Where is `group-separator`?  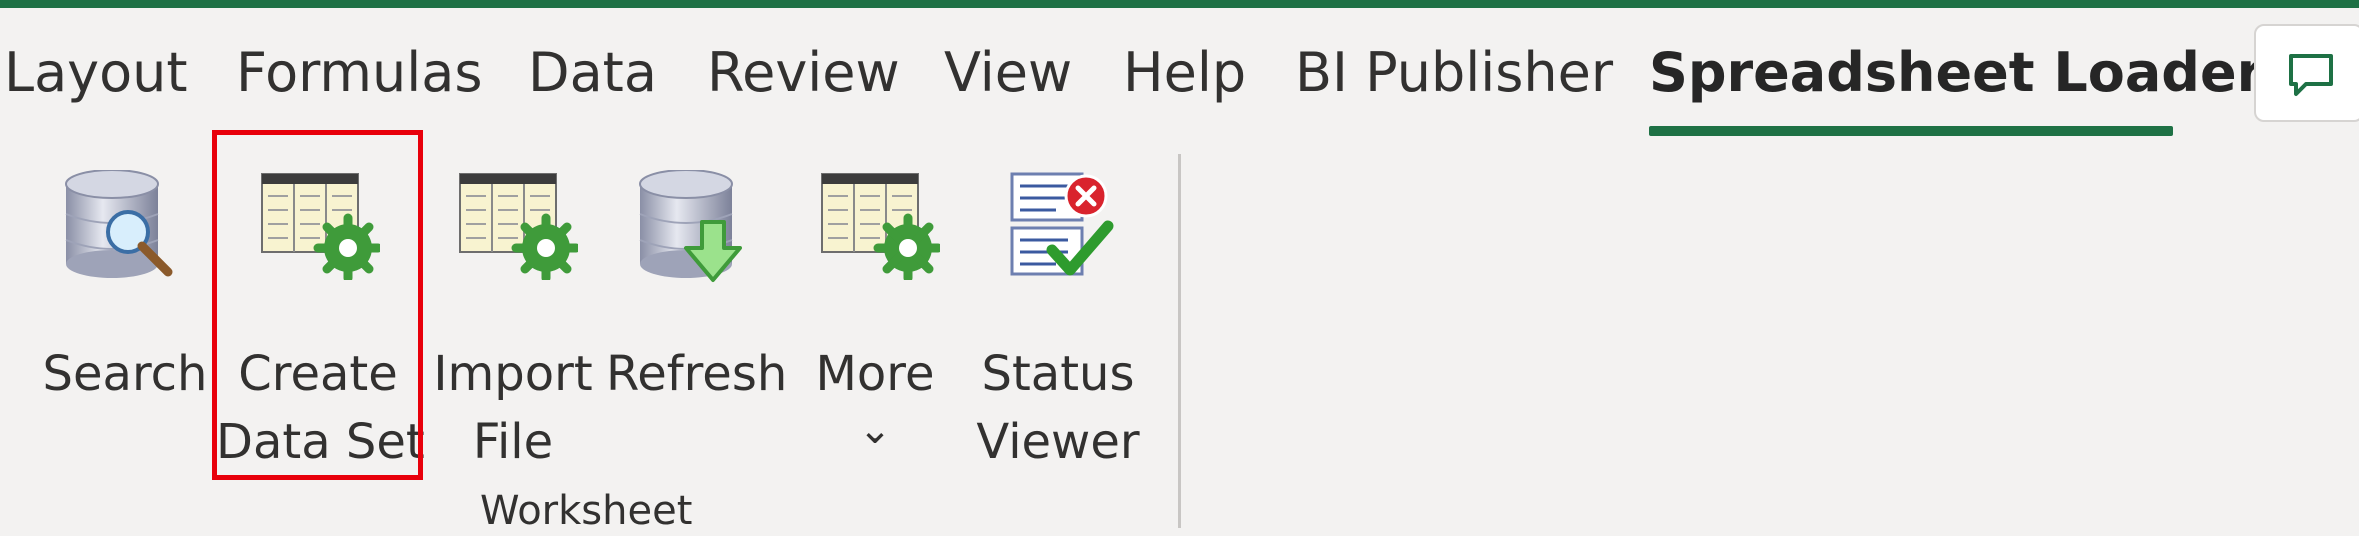 group-separator is located at coordinates (1179, 341).